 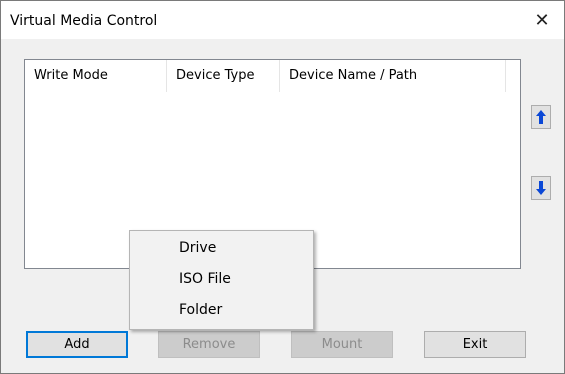 What do you see at coordinates (77, 344) in the screenshot?
I see `add-button: Add` at bounding box center [77, 344].